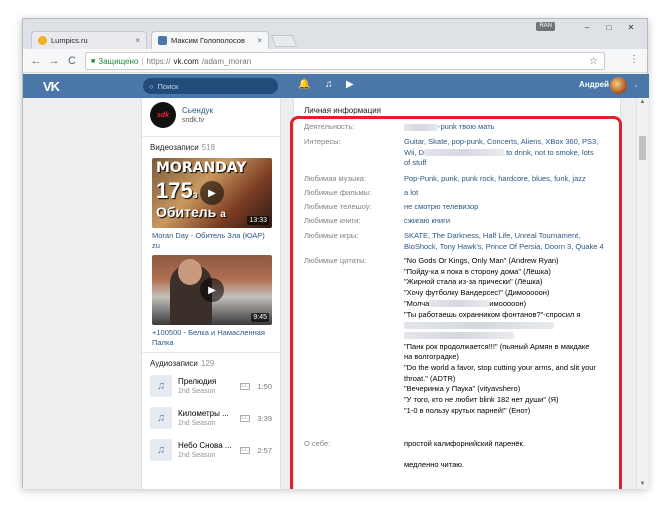  What do you see at coordinates (641, 293) in the screenshot?
I see `page-scrollbar: ▲ ▼` at bounding box center [641, 293].